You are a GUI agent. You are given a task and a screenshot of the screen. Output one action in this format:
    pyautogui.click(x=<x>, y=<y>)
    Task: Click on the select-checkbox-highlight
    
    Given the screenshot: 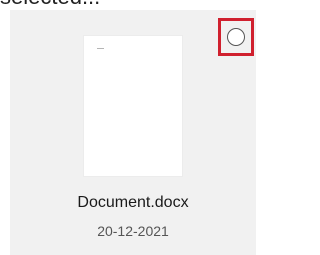 What is the action you would take?
    pyautogui.click(x=236, y=37)
    